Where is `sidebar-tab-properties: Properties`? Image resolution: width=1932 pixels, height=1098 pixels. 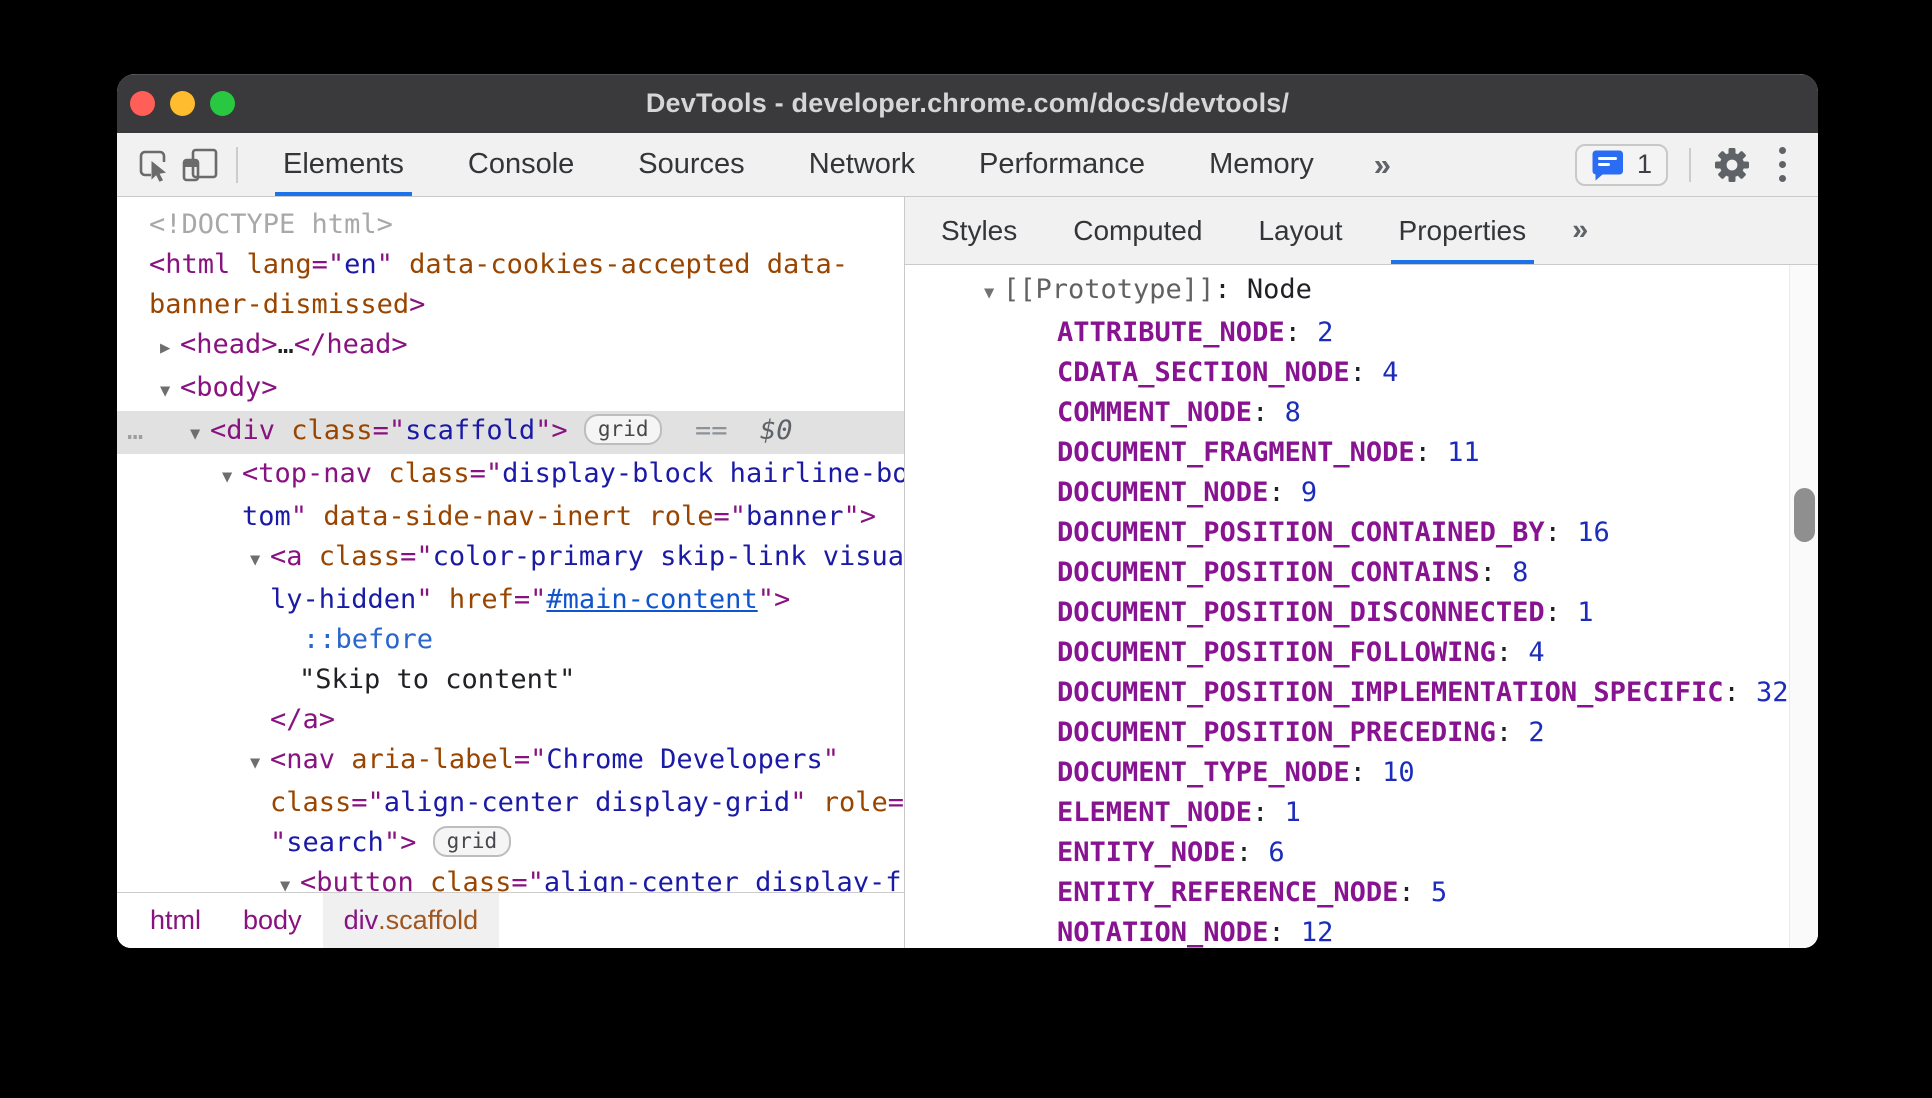
sidebar-tab-properties: Properties is located at coordinates (1463, 230).